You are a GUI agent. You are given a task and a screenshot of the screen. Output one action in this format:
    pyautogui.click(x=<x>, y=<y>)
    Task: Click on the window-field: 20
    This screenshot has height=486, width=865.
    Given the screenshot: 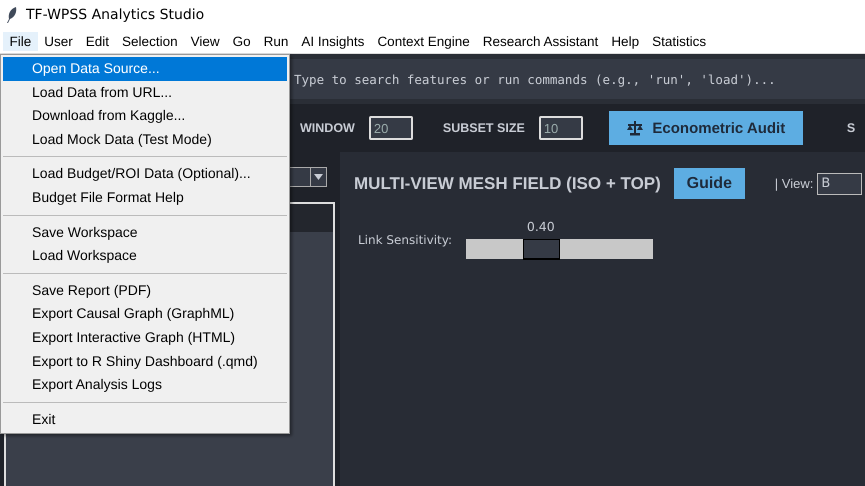 What is the action you would take?
    pyautogui.click(x=390, y=128)
    